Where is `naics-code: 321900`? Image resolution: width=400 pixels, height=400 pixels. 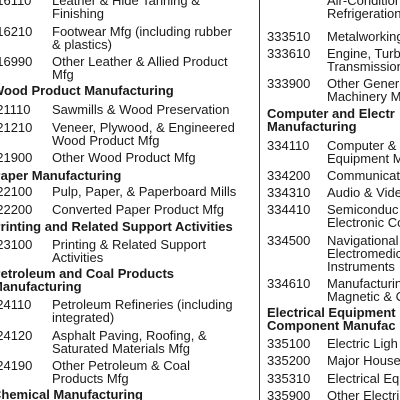
naics-code: 321900 is located at coordinates (16, 157).